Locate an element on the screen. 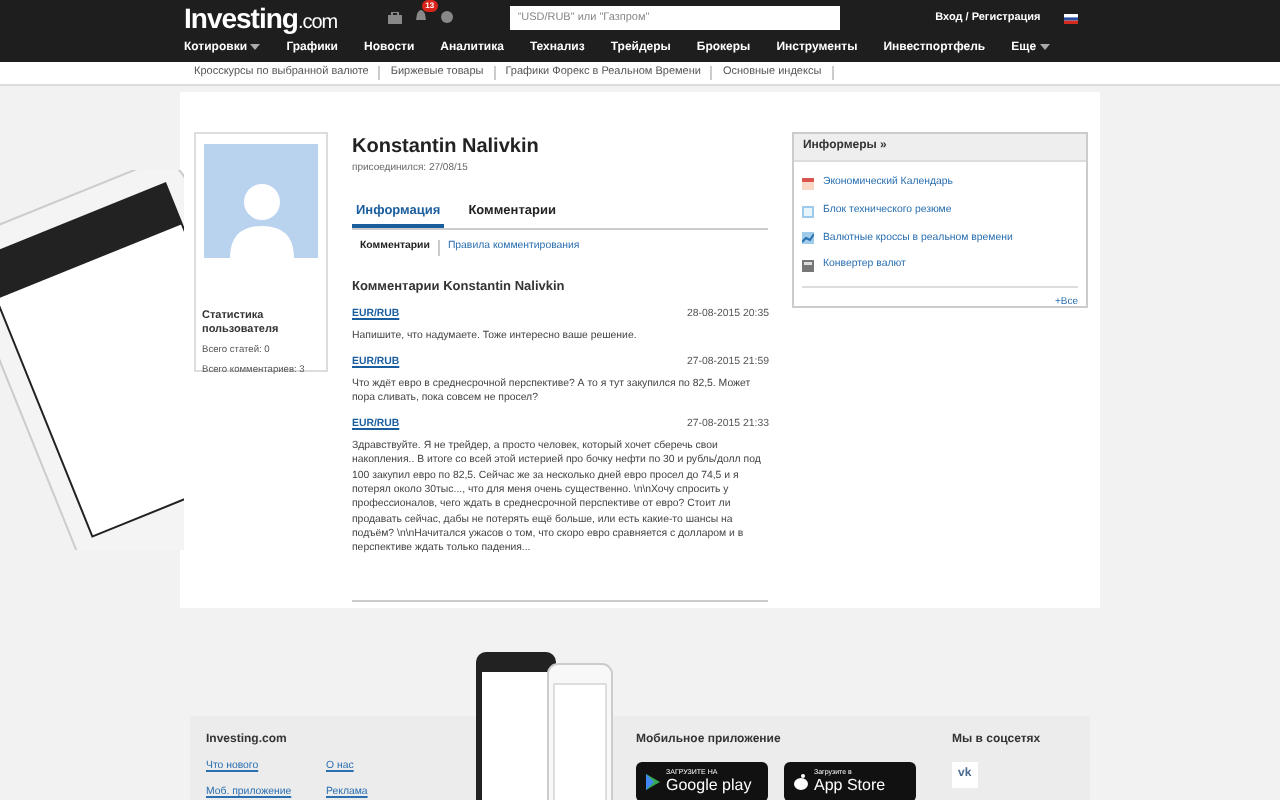 The image size is (1280, 800). table-icon is located at coordinates (808, 211).